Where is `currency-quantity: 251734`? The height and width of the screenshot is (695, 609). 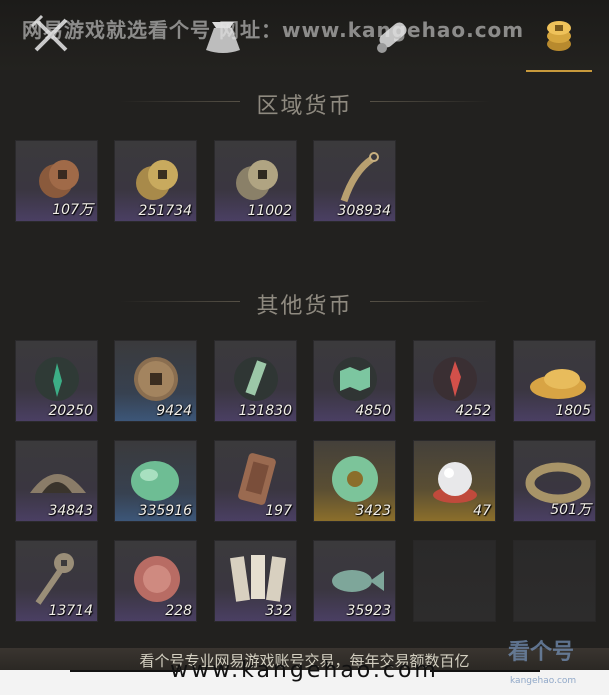
currency-quantity: 251734 is located at coordinates (165, 211).